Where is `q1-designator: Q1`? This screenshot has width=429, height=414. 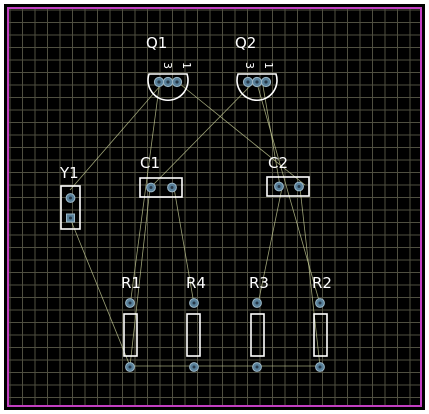
q1-designator: Q1 is located at coordinates (156, 43).